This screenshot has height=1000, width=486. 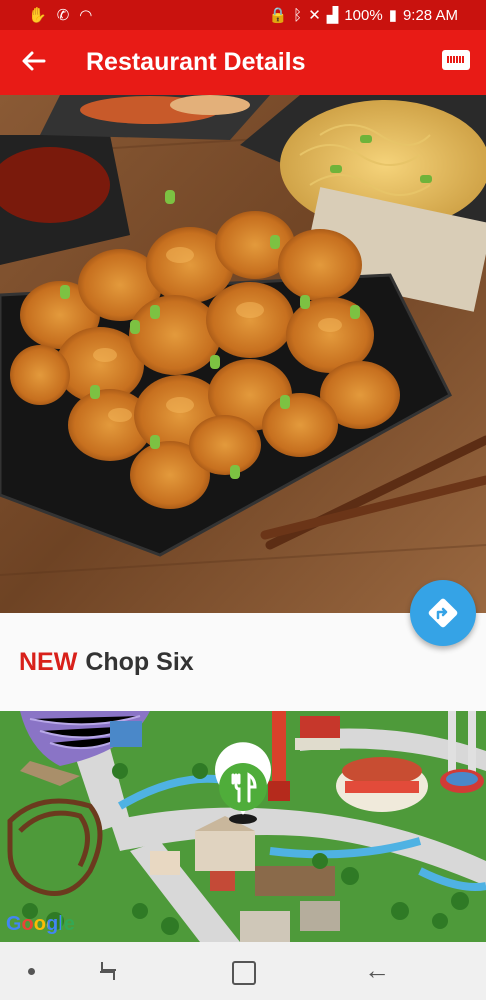 What do you see at coordinates (31, 971) in the screenshot?
I see `nav-dot-icon` at bounding box center [31, 971].